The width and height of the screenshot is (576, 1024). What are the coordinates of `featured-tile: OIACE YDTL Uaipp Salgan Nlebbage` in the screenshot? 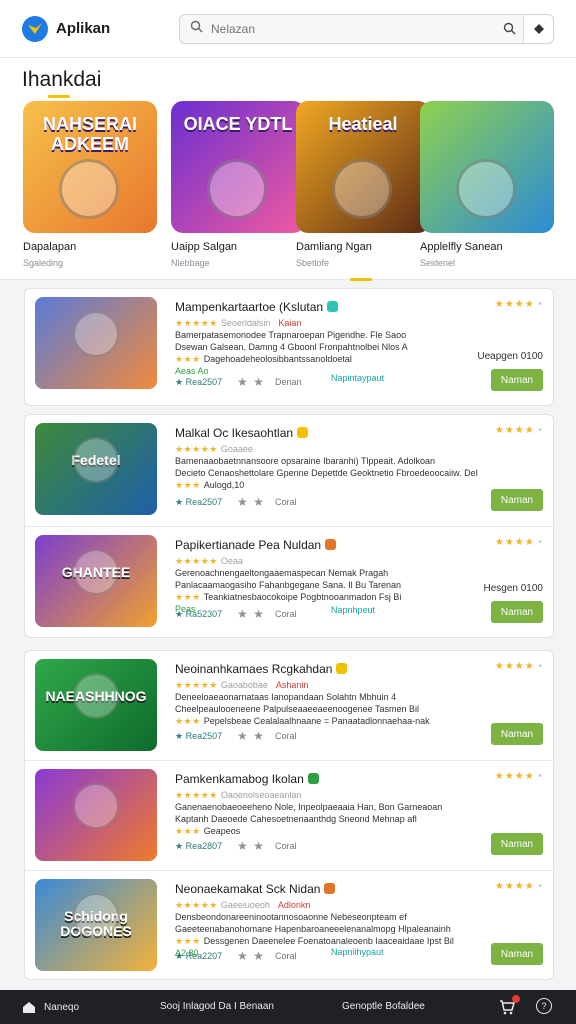 It's located at (238, 184).